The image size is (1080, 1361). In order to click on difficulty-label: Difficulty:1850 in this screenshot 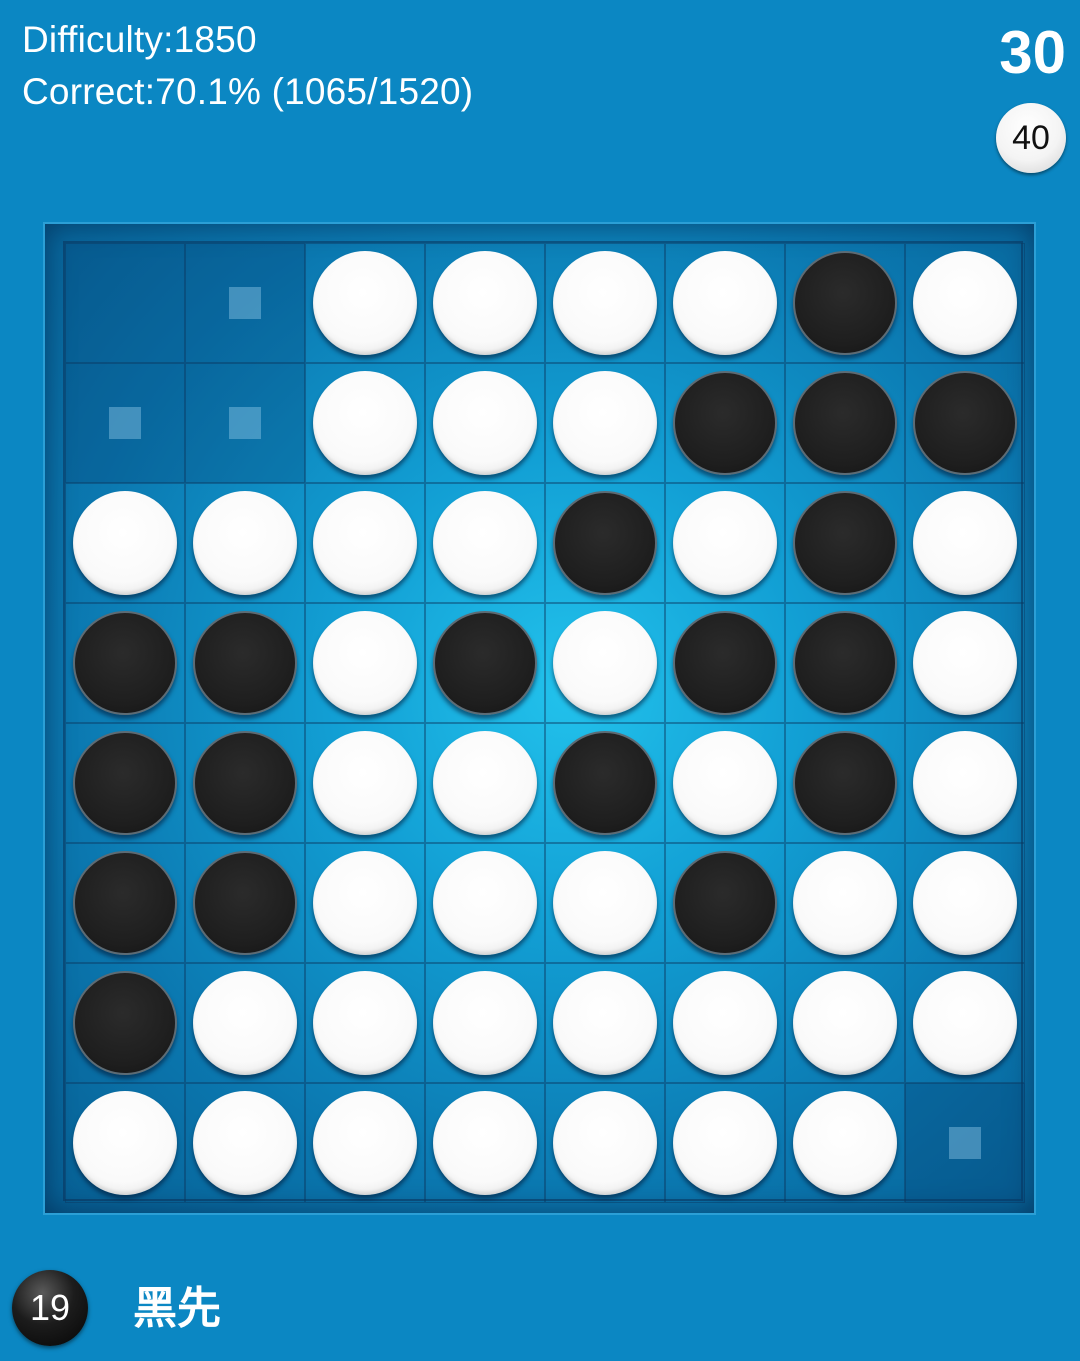, I will do `click(139, 39)`.